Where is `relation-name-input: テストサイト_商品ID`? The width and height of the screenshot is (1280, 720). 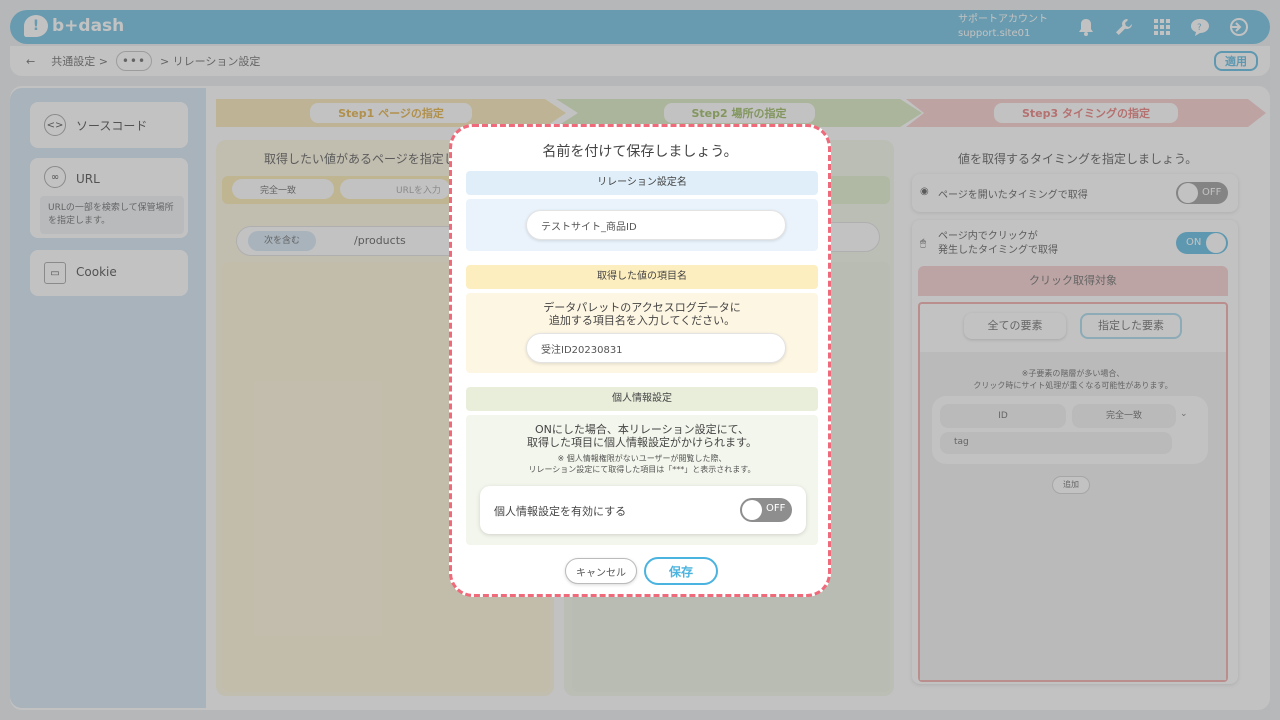
relation-name-input: テストサイト_商品ID is located at coordinates (656, 225).